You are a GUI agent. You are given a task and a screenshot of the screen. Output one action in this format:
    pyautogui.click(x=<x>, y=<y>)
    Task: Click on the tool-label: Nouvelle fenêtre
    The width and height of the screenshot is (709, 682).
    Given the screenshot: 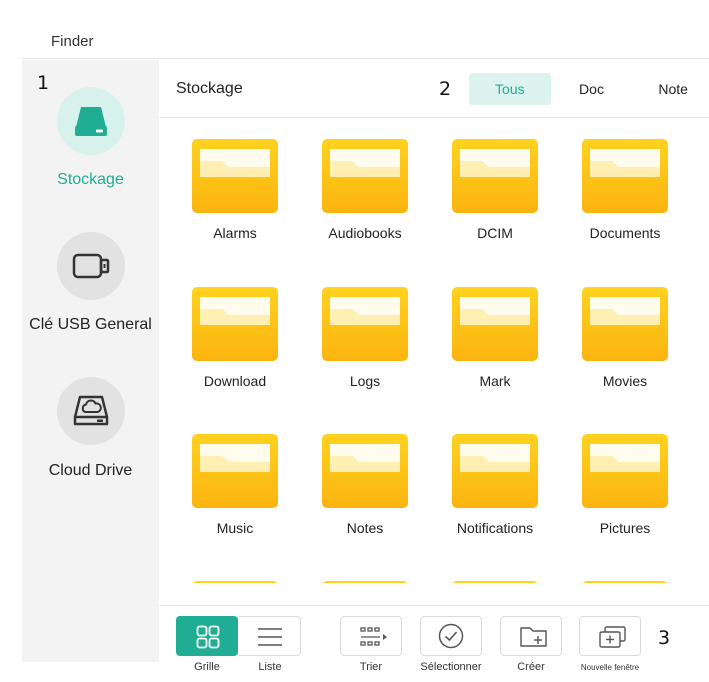 What is the action you would take?
    pyautogui.click(x=610, y=667)
    